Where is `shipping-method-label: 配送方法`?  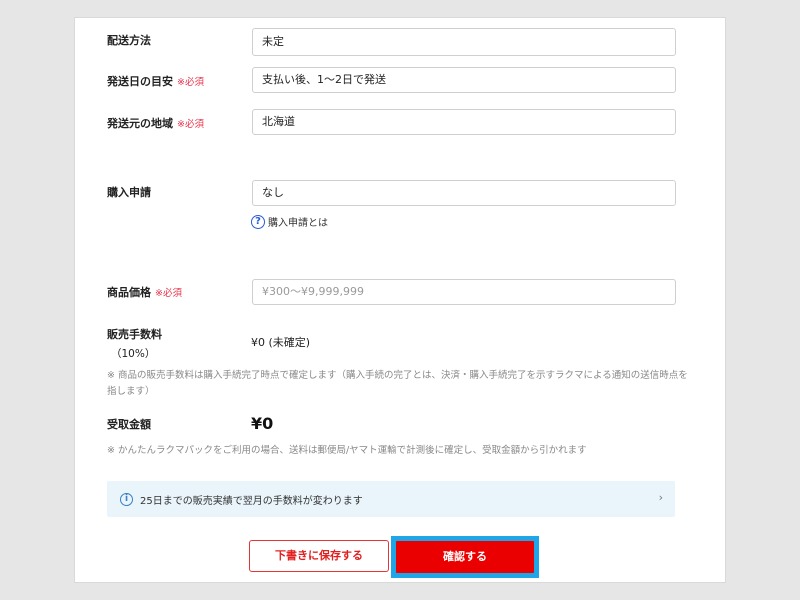
shipping-method-label: 配送方法 is located at coordinates (129, 40).